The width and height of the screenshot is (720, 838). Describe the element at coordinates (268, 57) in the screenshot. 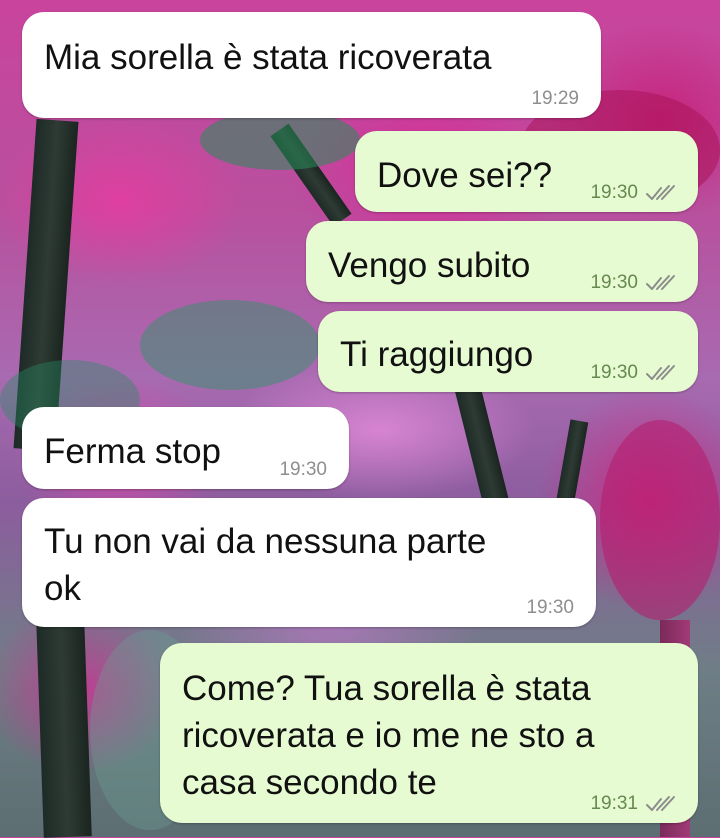

I see `message-text: Mia sorella è stata ricoverata` at that location.